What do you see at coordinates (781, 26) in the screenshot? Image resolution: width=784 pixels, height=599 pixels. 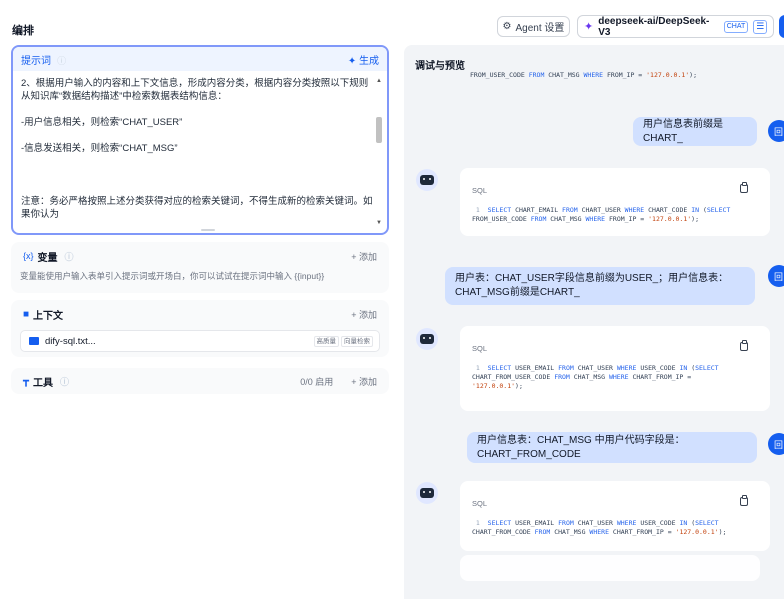 I see `publish-button: 发布` at bounding box center [781, 26].